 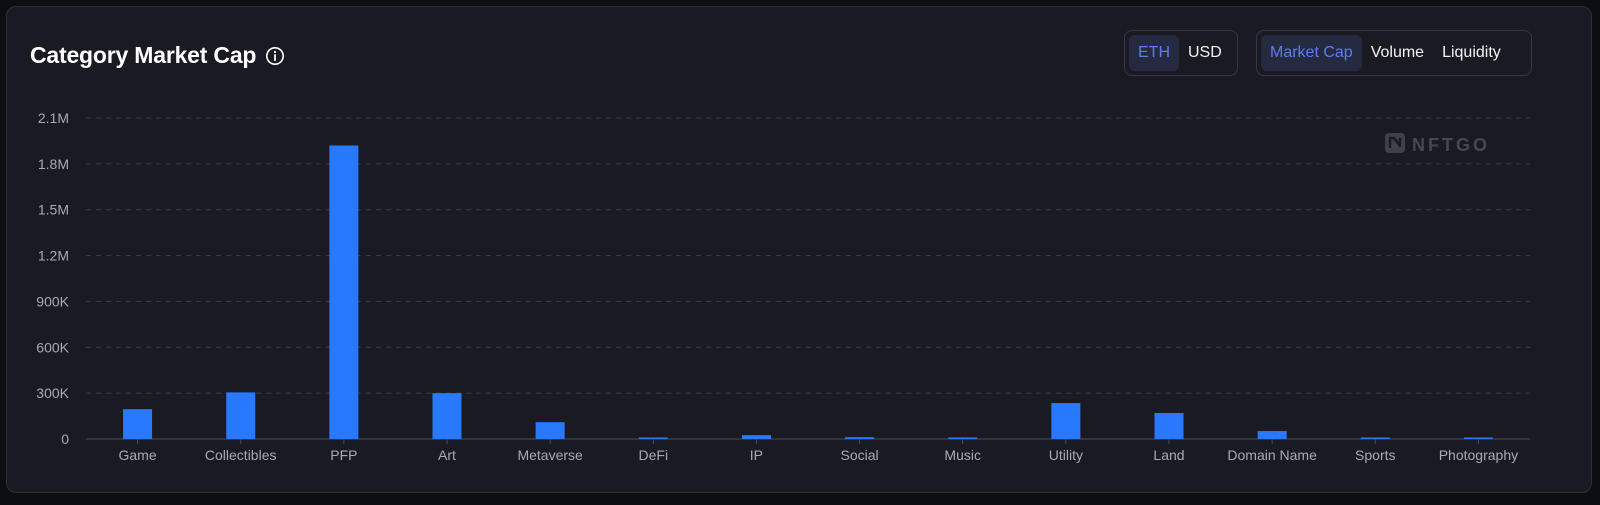 I want to click on nftgo-logo-icon, so click(x=1395, y=145).